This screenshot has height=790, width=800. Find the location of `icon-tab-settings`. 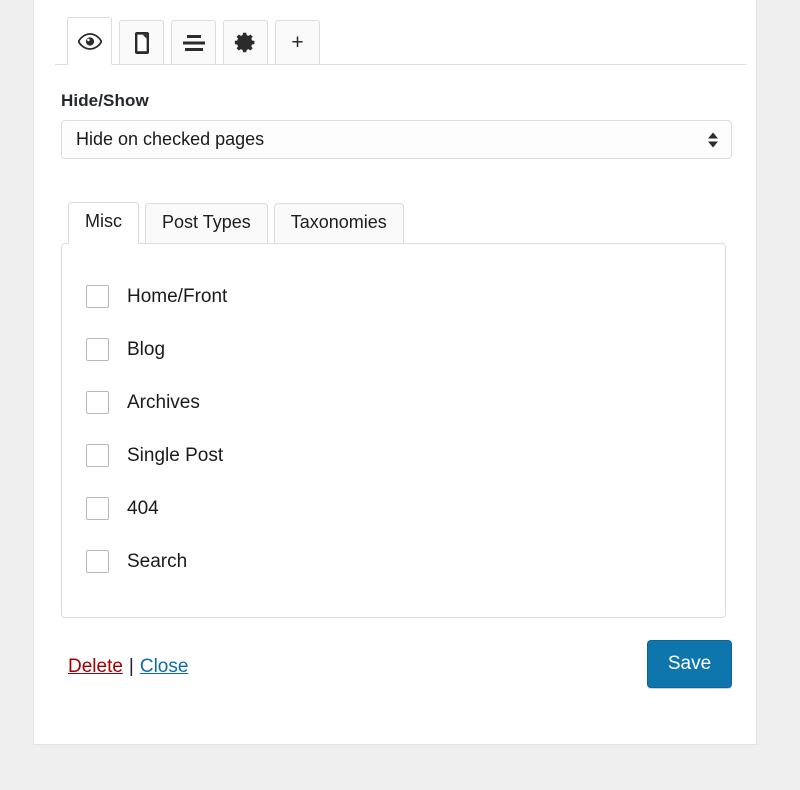

icon-tab-settings is located at coordinates (245, 42).